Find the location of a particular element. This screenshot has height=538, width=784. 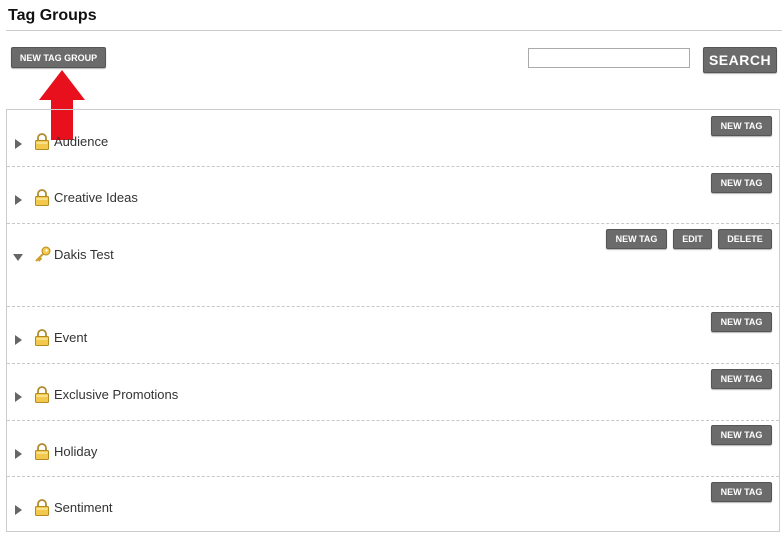

search-input is located at coordinates (609, 58).